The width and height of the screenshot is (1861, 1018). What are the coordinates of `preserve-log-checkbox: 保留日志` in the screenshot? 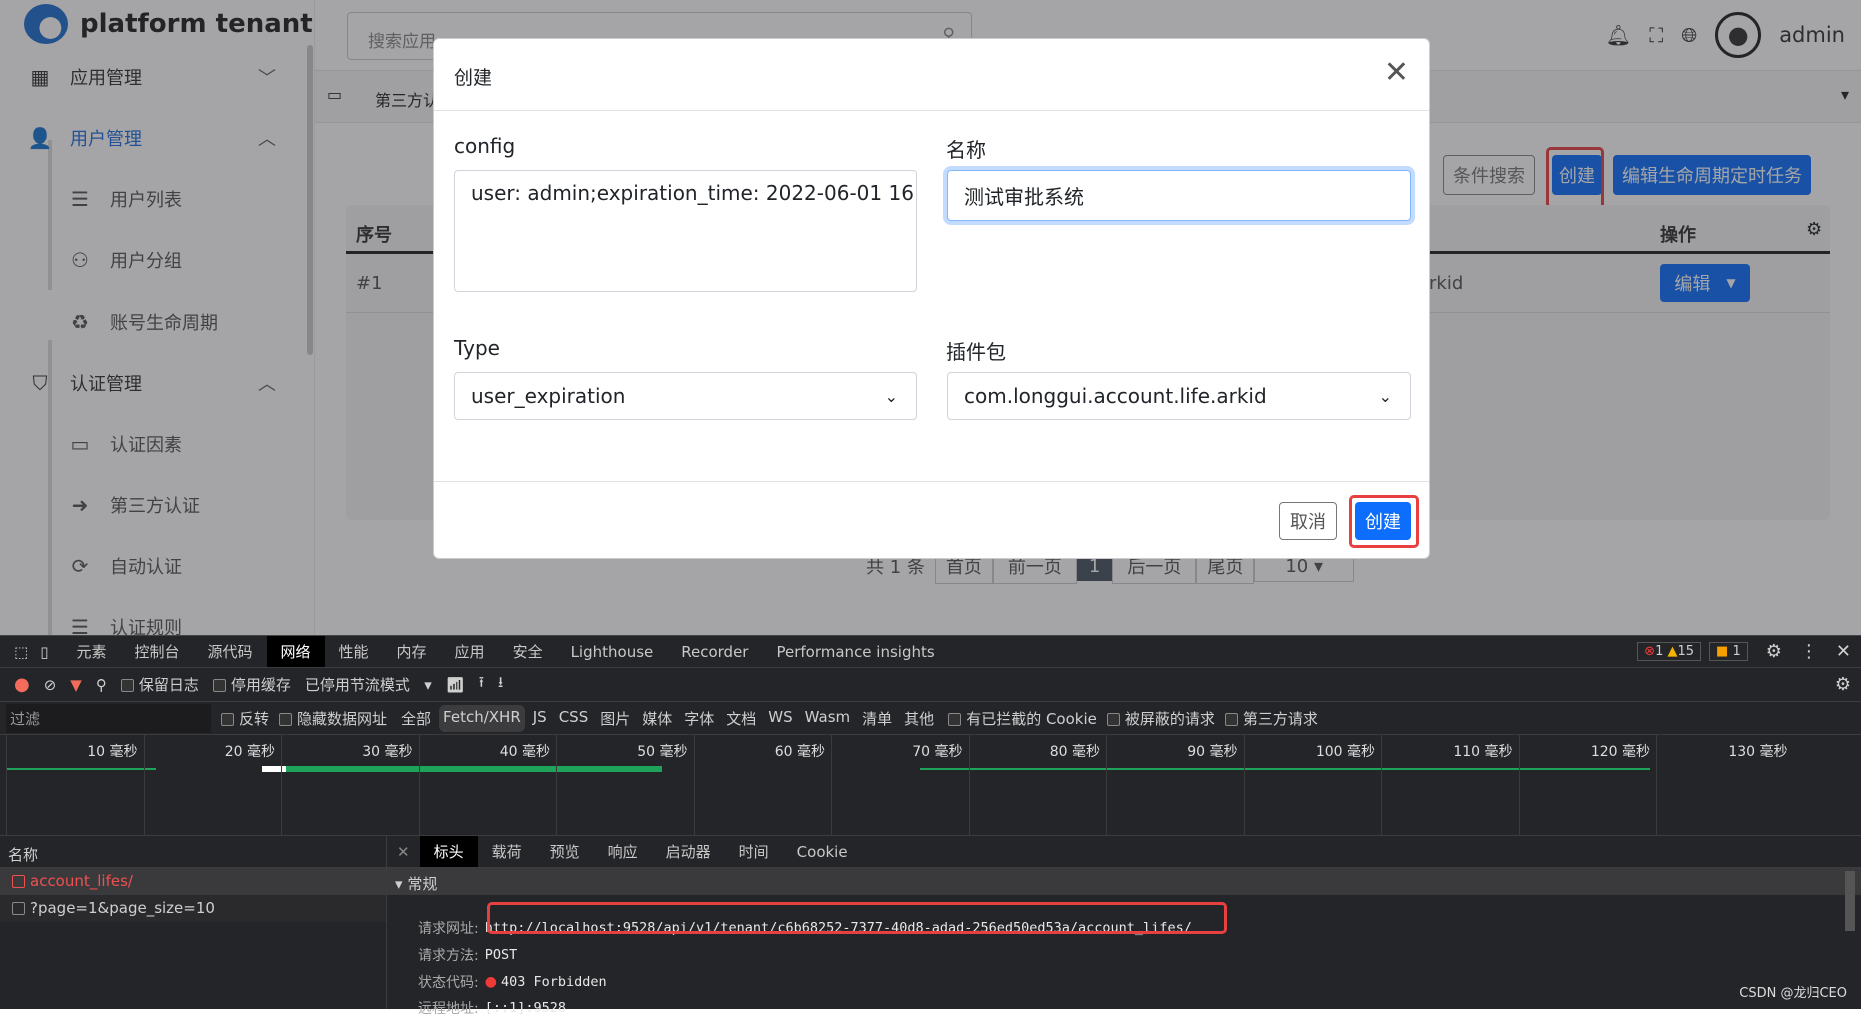 It's located at (159, 684).